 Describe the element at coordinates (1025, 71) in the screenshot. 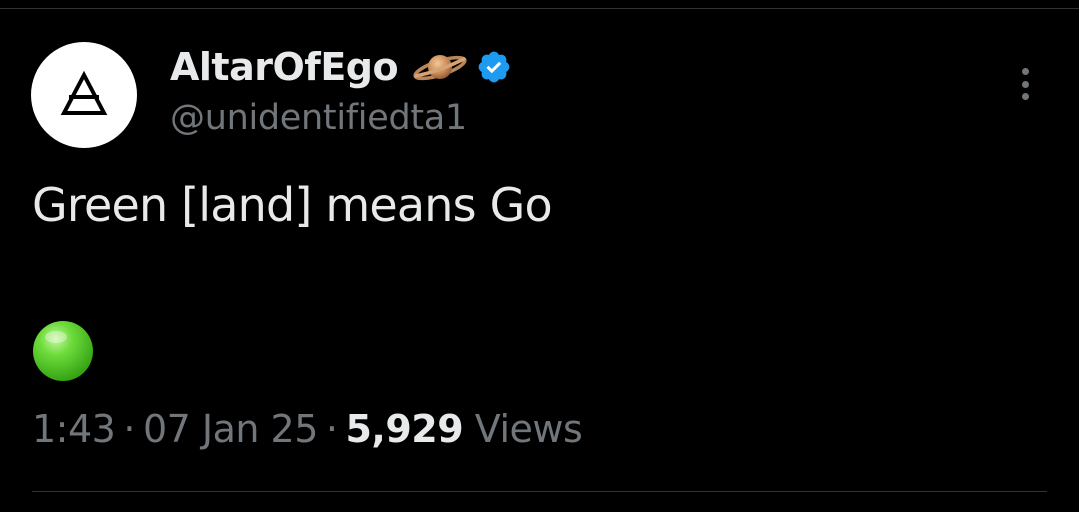

I see `more-vertical-icon` at that location.